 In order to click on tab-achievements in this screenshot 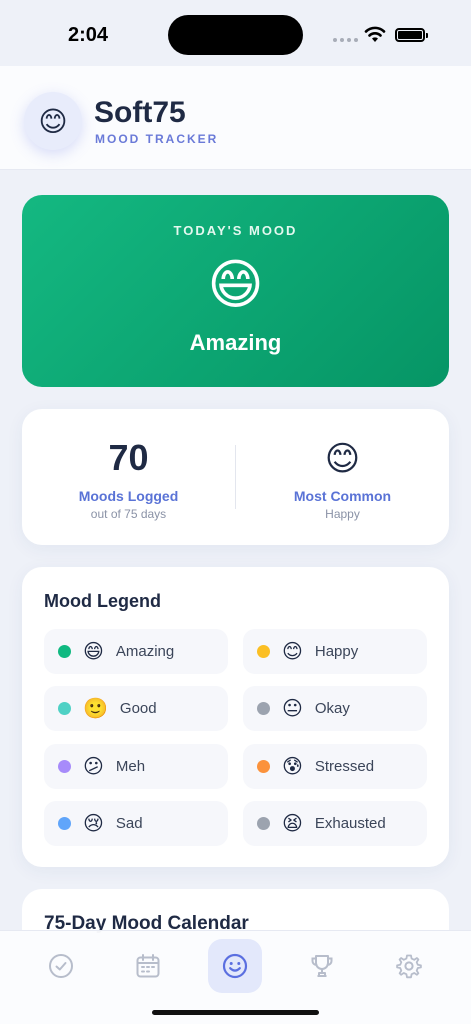, I will do `click(322, 966)`.